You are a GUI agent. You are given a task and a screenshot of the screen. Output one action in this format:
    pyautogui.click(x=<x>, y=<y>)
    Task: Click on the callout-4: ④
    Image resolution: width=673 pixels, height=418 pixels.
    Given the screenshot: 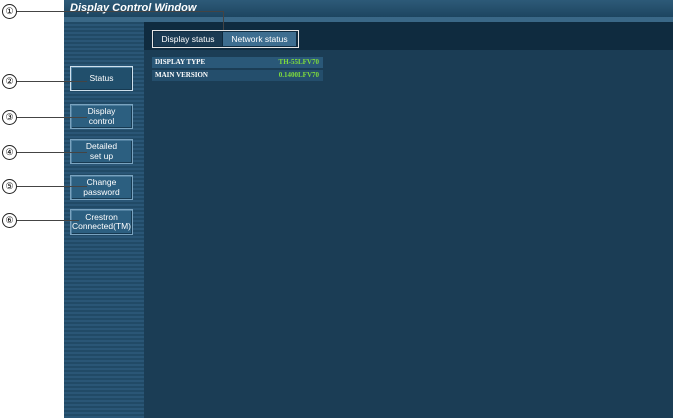 What is the action you would take?
    pyautogui.click(x=9, y=152)
    